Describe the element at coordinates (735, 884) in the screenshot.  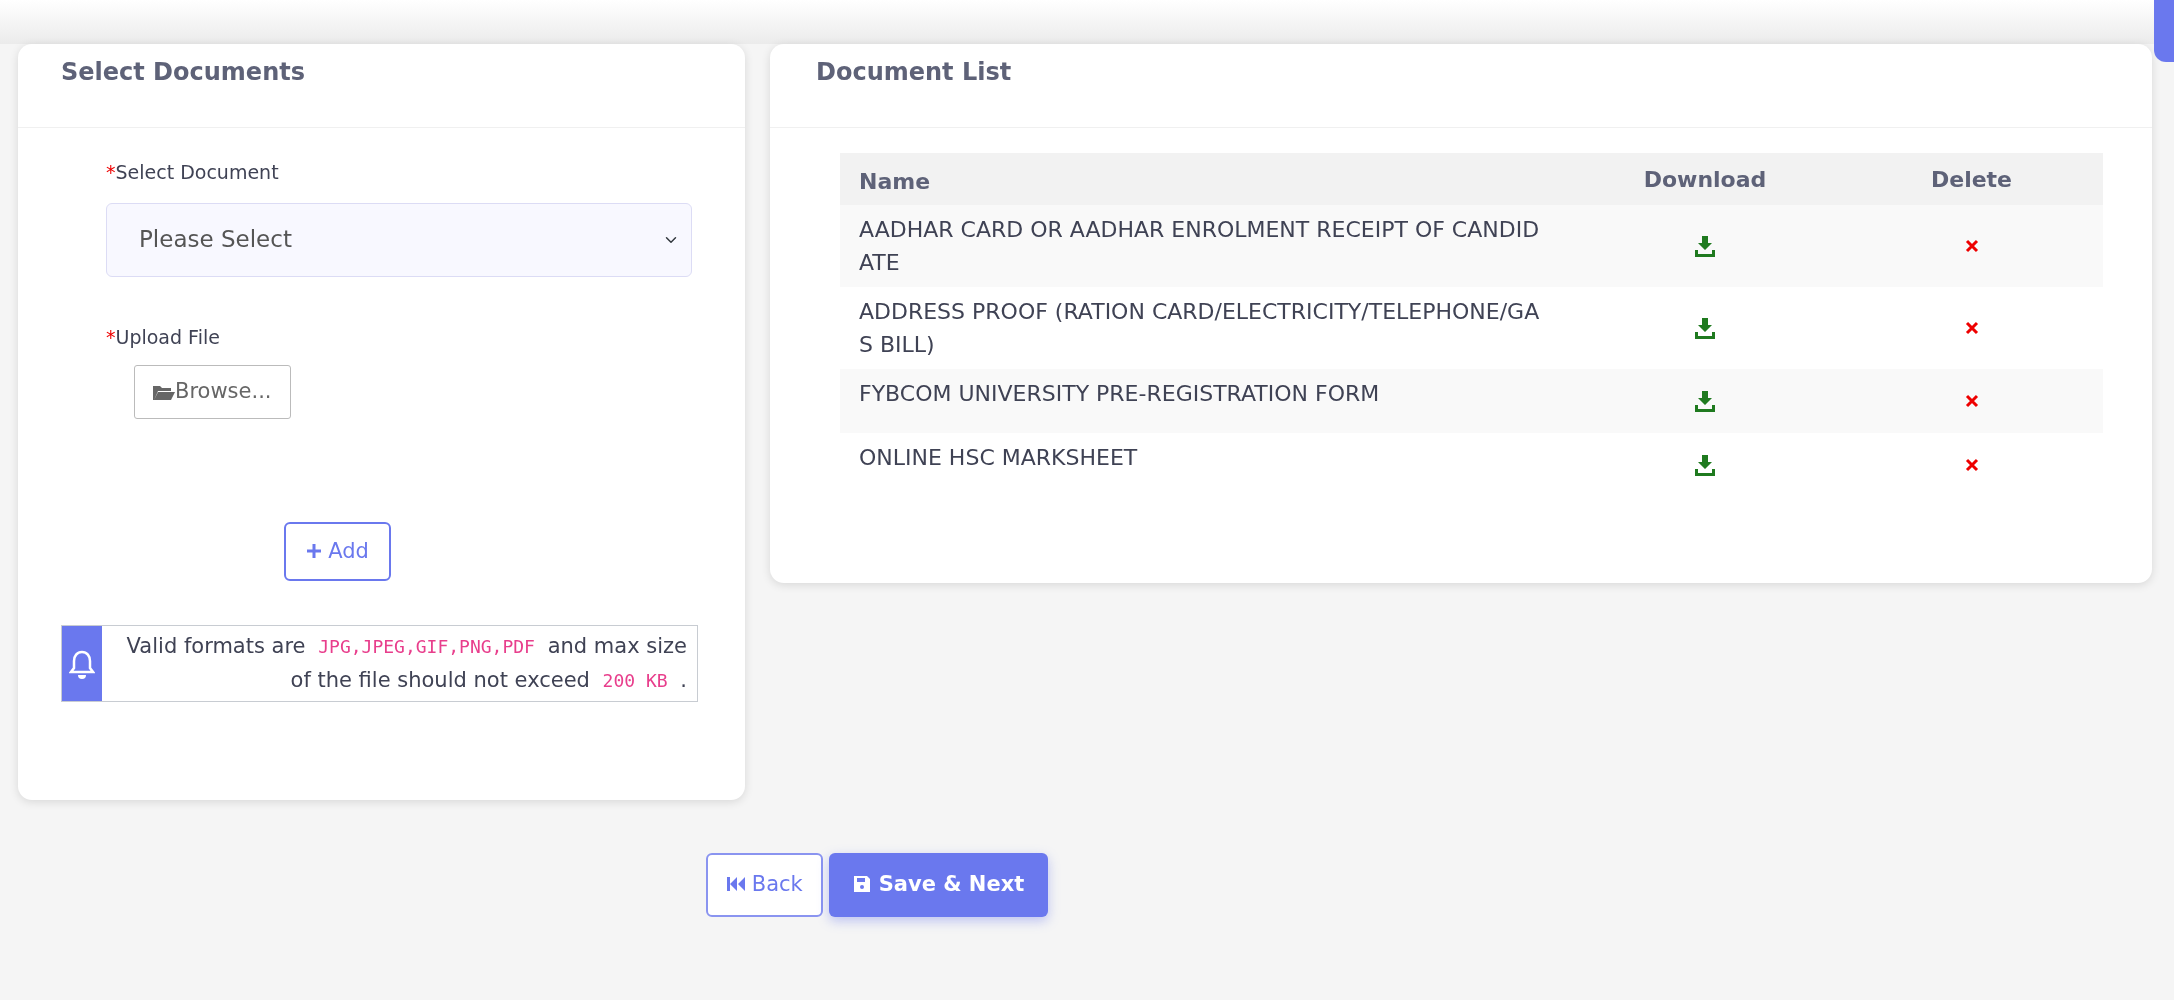
I see `rewind-icon` at that location.